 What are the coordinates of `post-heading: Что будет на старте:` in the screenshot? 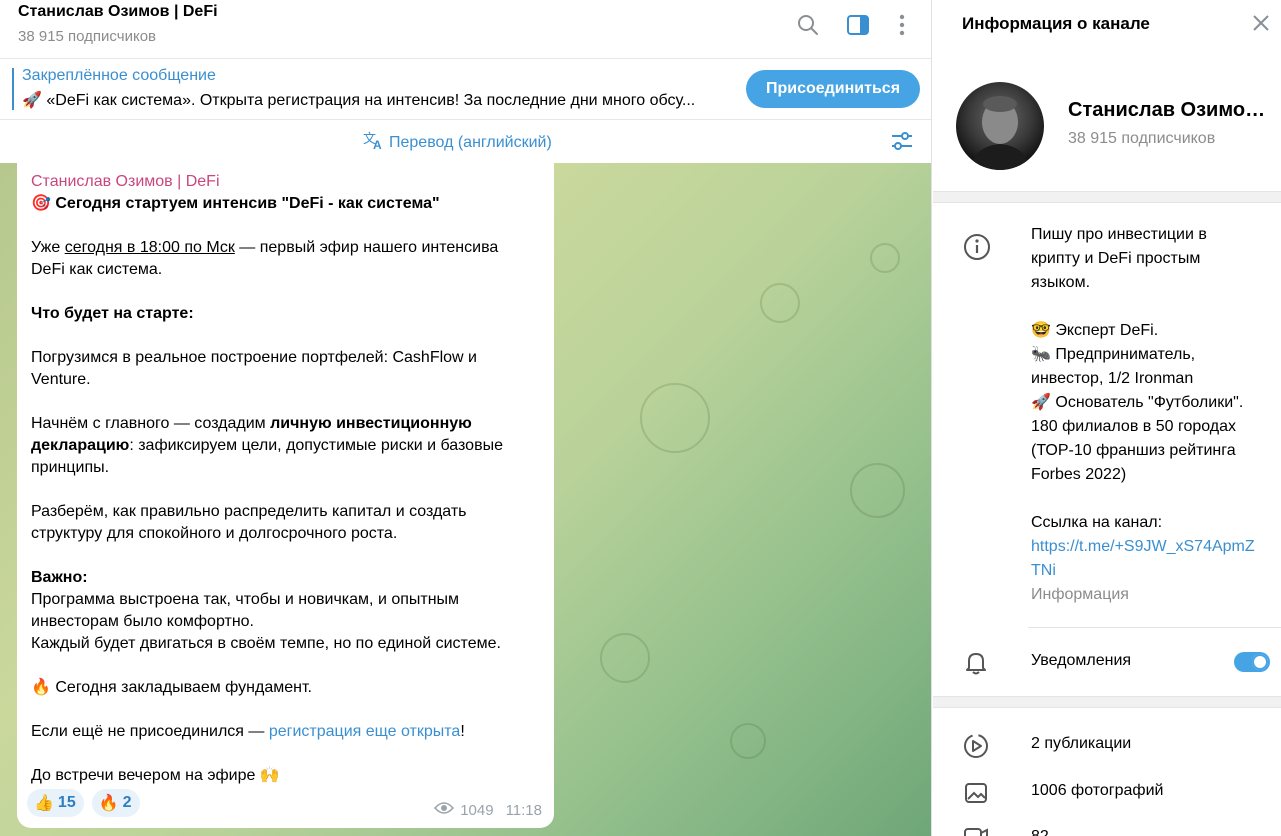 It's located at (112, 313).